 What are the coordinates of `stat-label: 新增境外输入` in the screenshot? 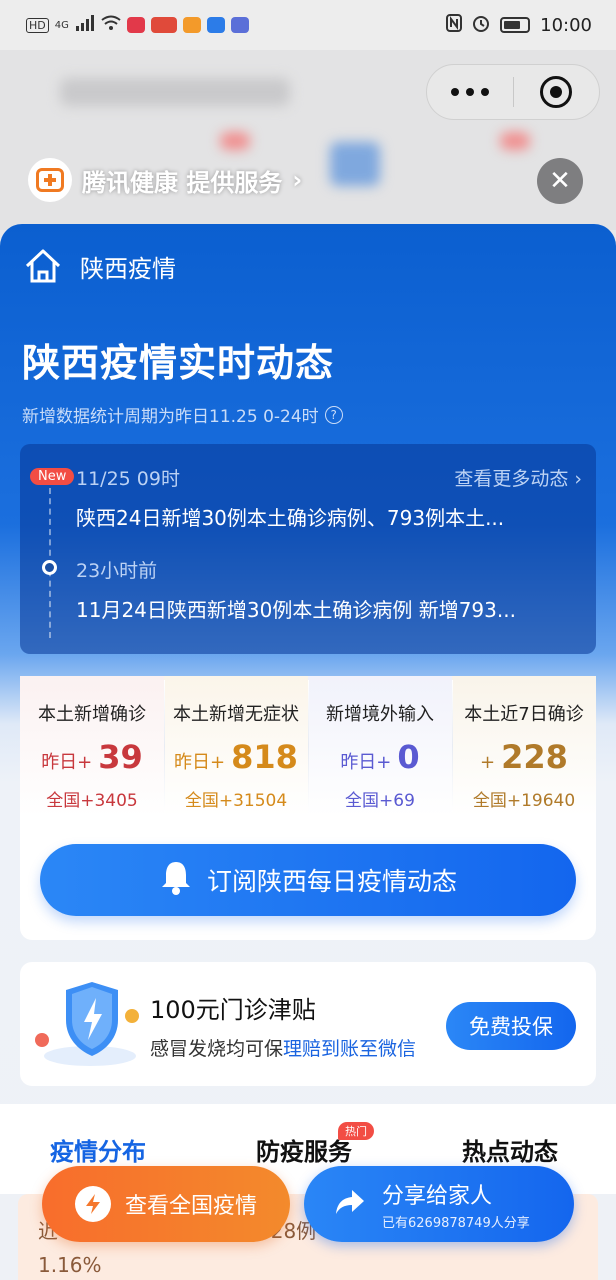 It's located at (380, 714).